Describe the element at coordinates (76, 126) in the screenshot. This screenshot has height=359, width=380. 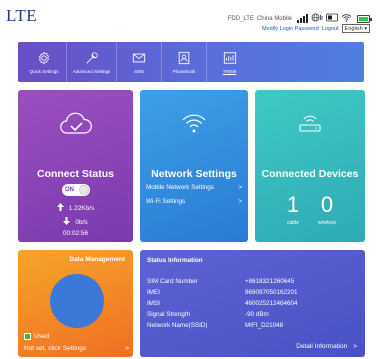
I see `cloud-check-icon` at that location.